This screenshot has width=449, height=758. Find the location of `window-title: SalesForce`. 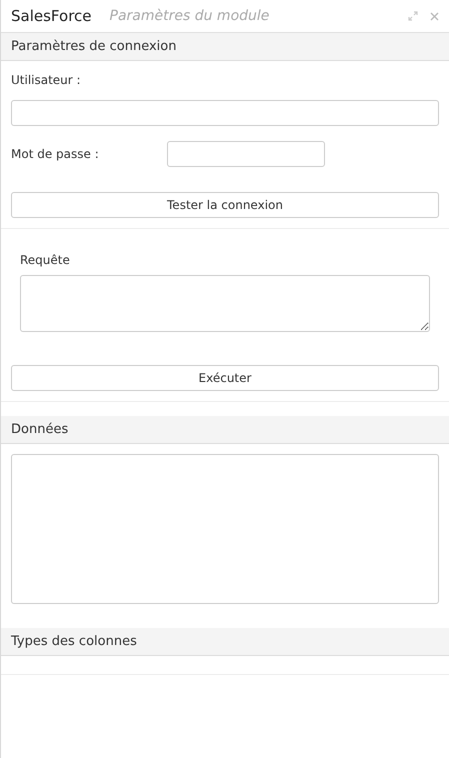

window-title: SalesForce is located at coordinates (51, 16).